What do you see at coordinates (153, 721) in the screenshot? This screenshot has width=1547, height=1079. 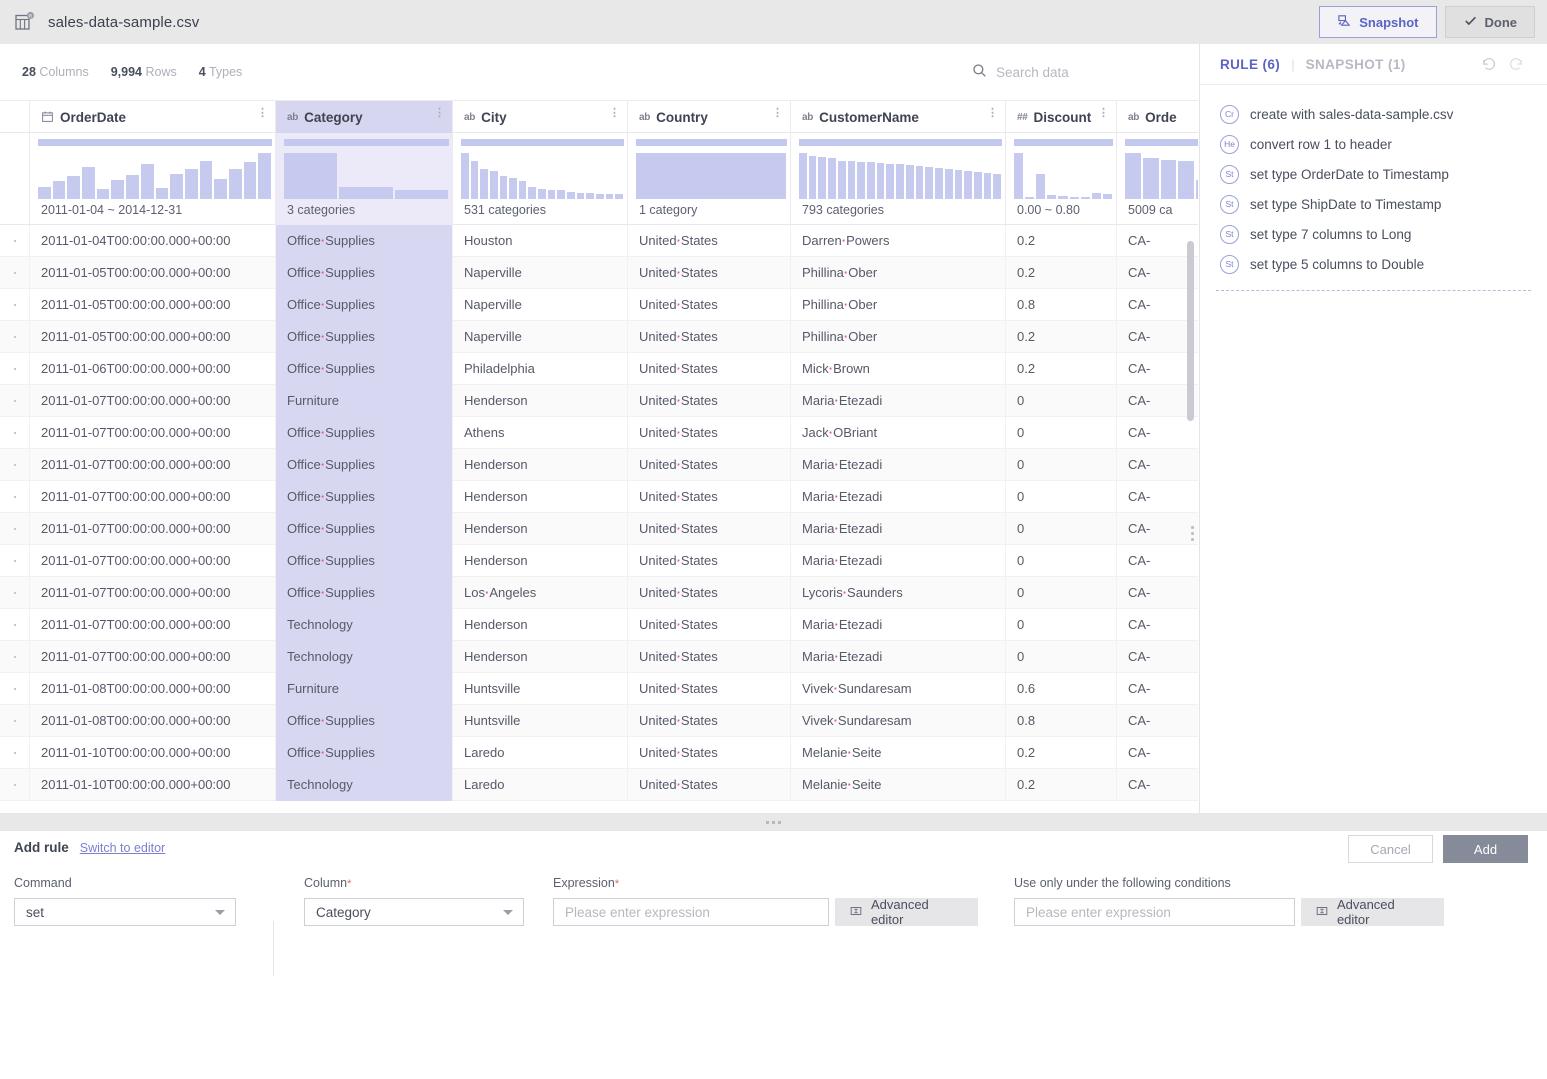 I see `cell-orderdate: 2011-01-08T00:00:00.000+00:00` at bounding box center [153, 721].